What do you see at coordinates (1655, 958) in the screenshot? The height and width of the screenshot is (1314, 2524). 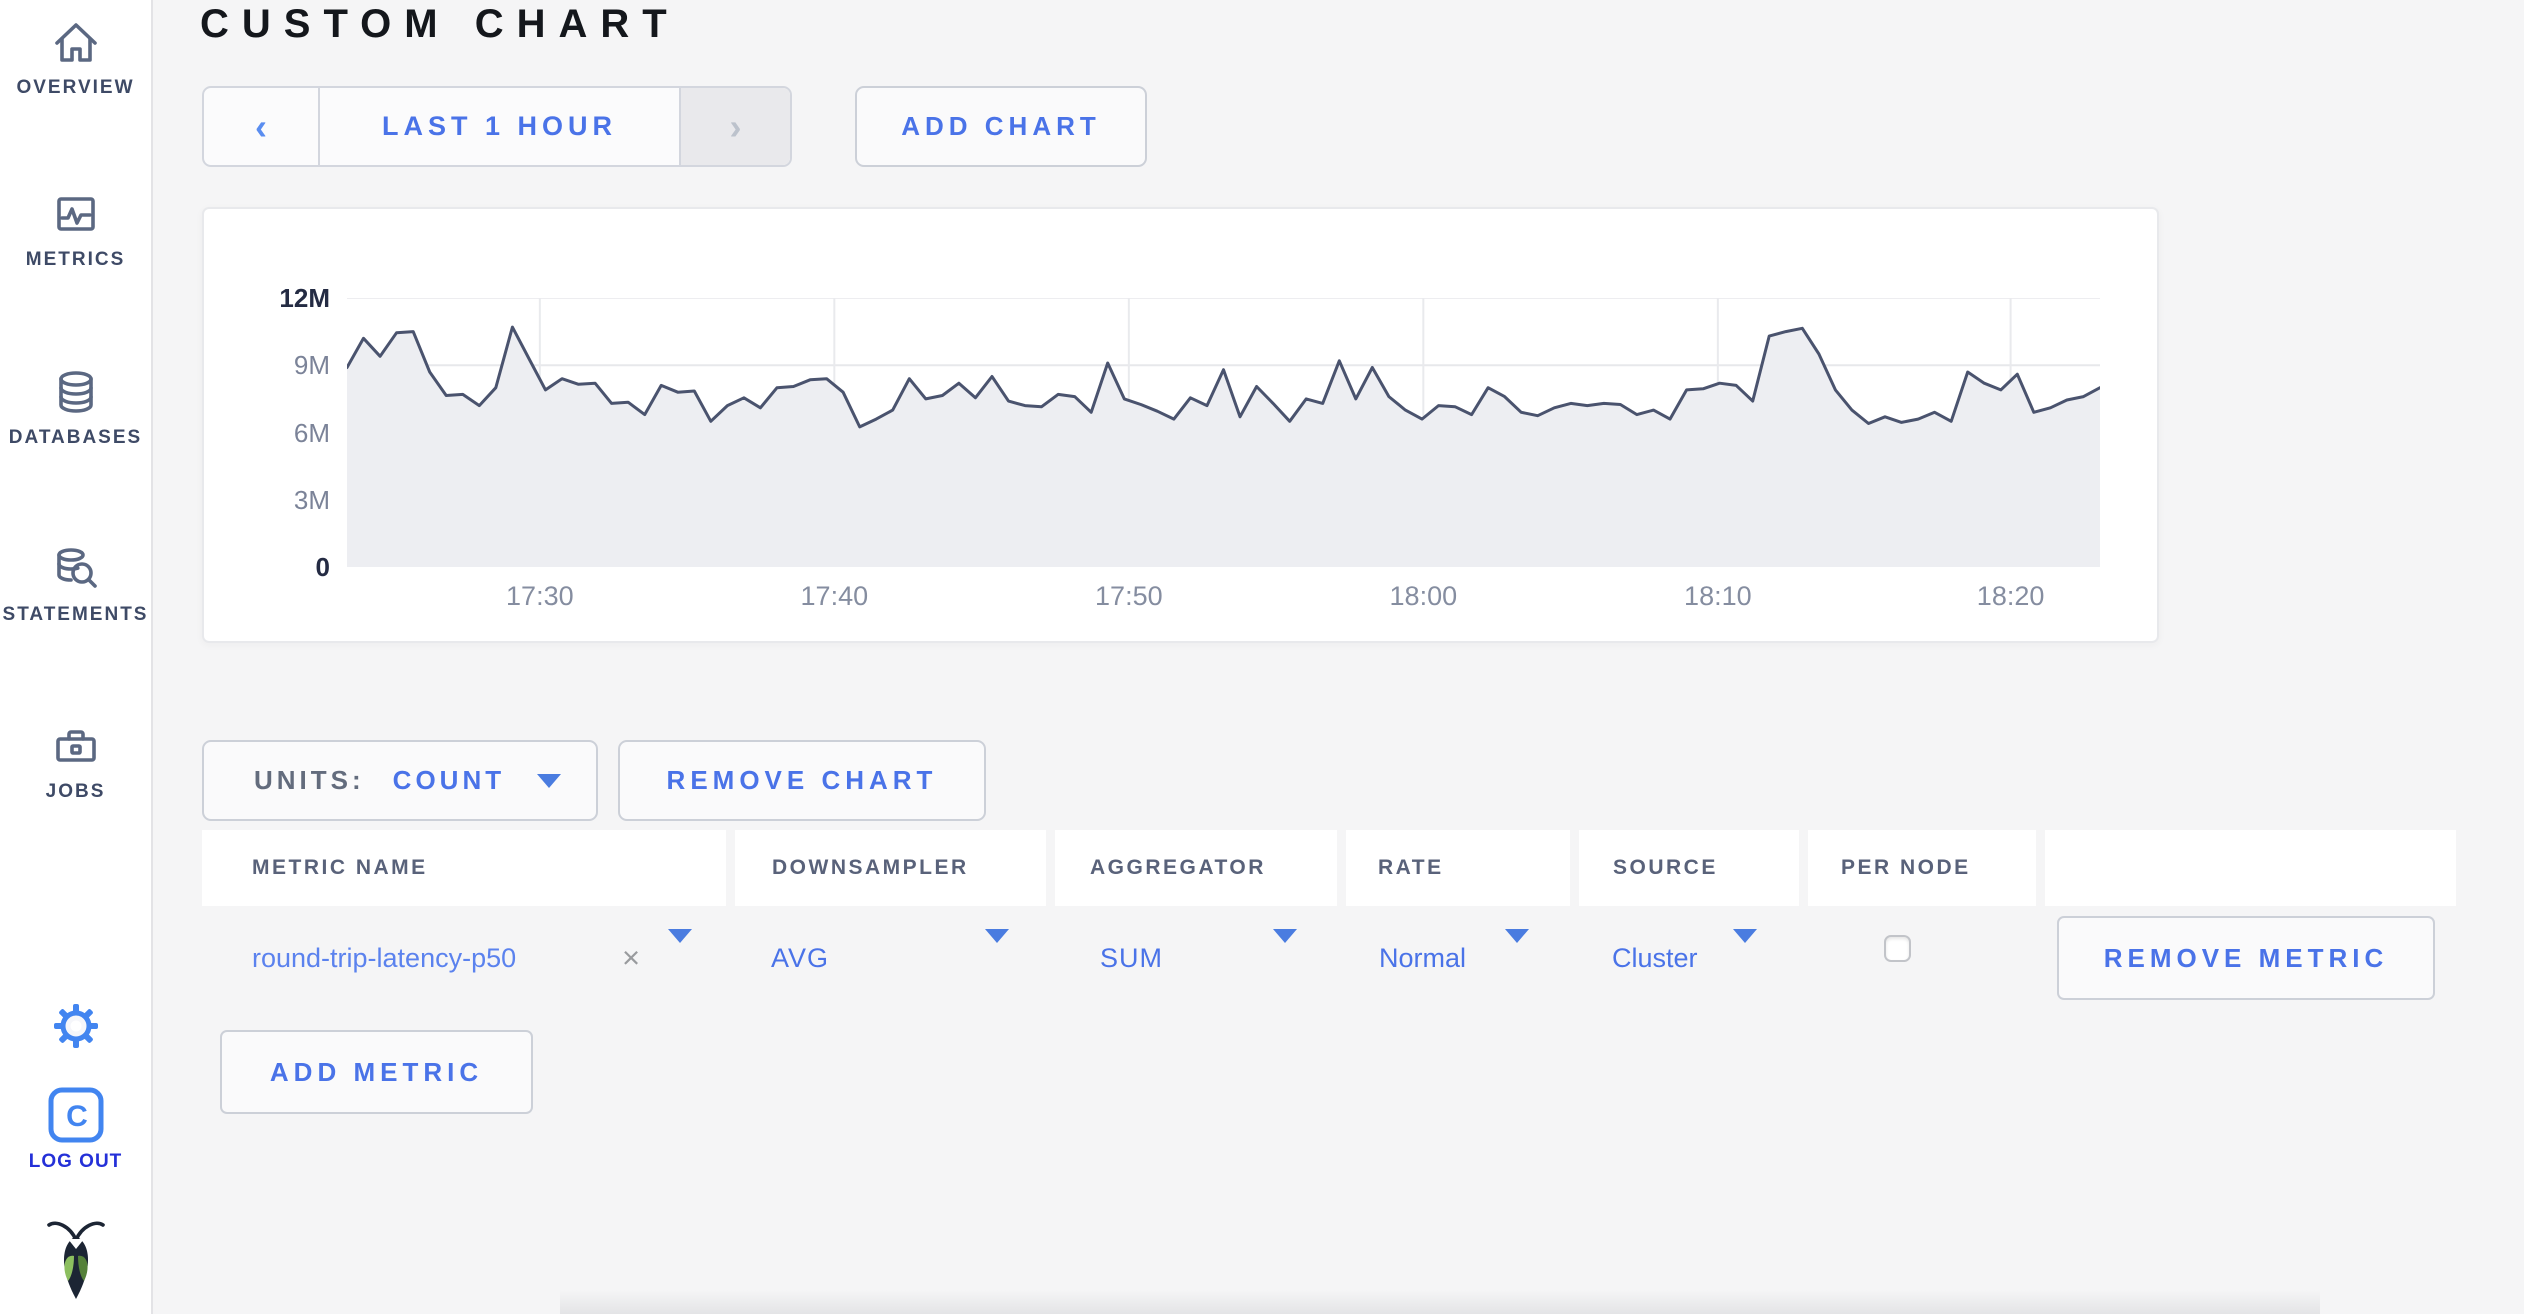 I see `source-value: Cluster` at bounding box center [1655, 958].